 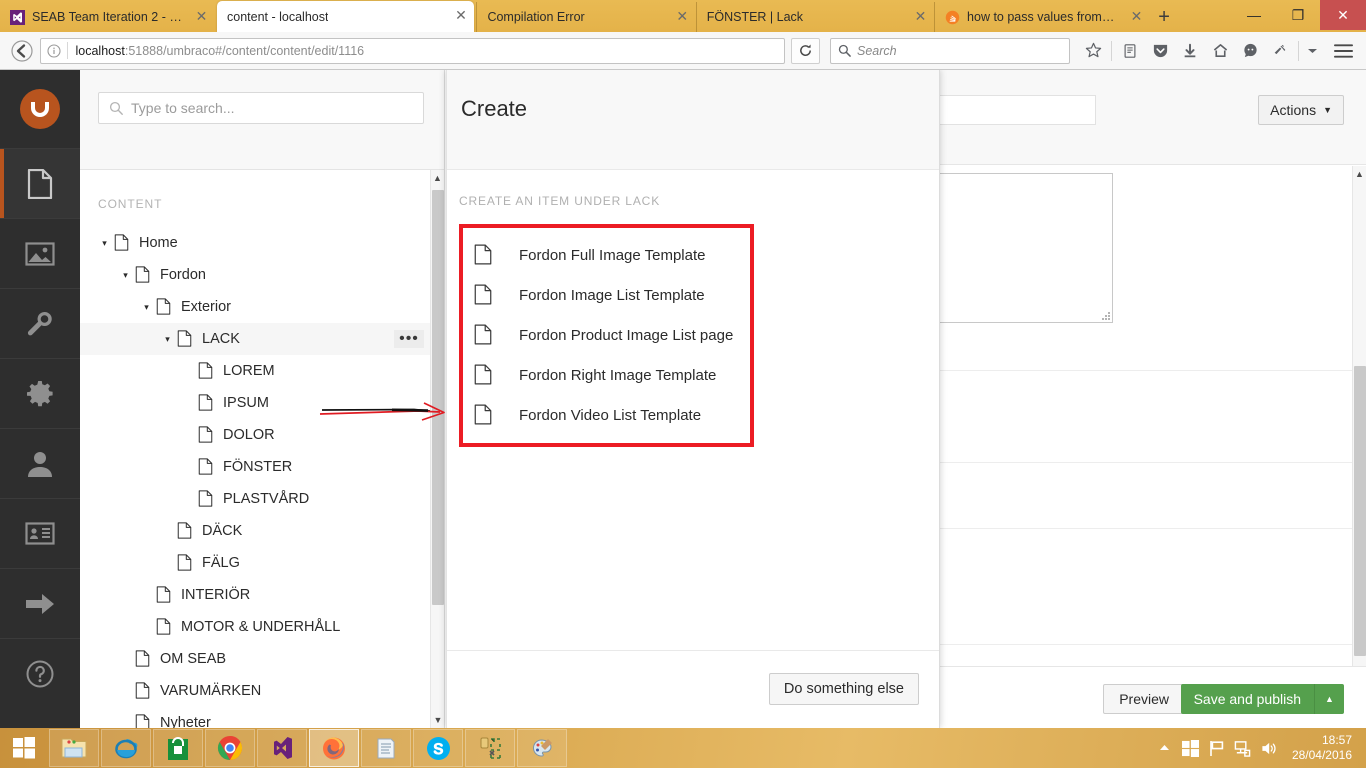 What do you see at coordinates (606, 375) in the screenshot?
I see `create-item-3: Fordon Right Image Template` at bounding box center [606, 375].